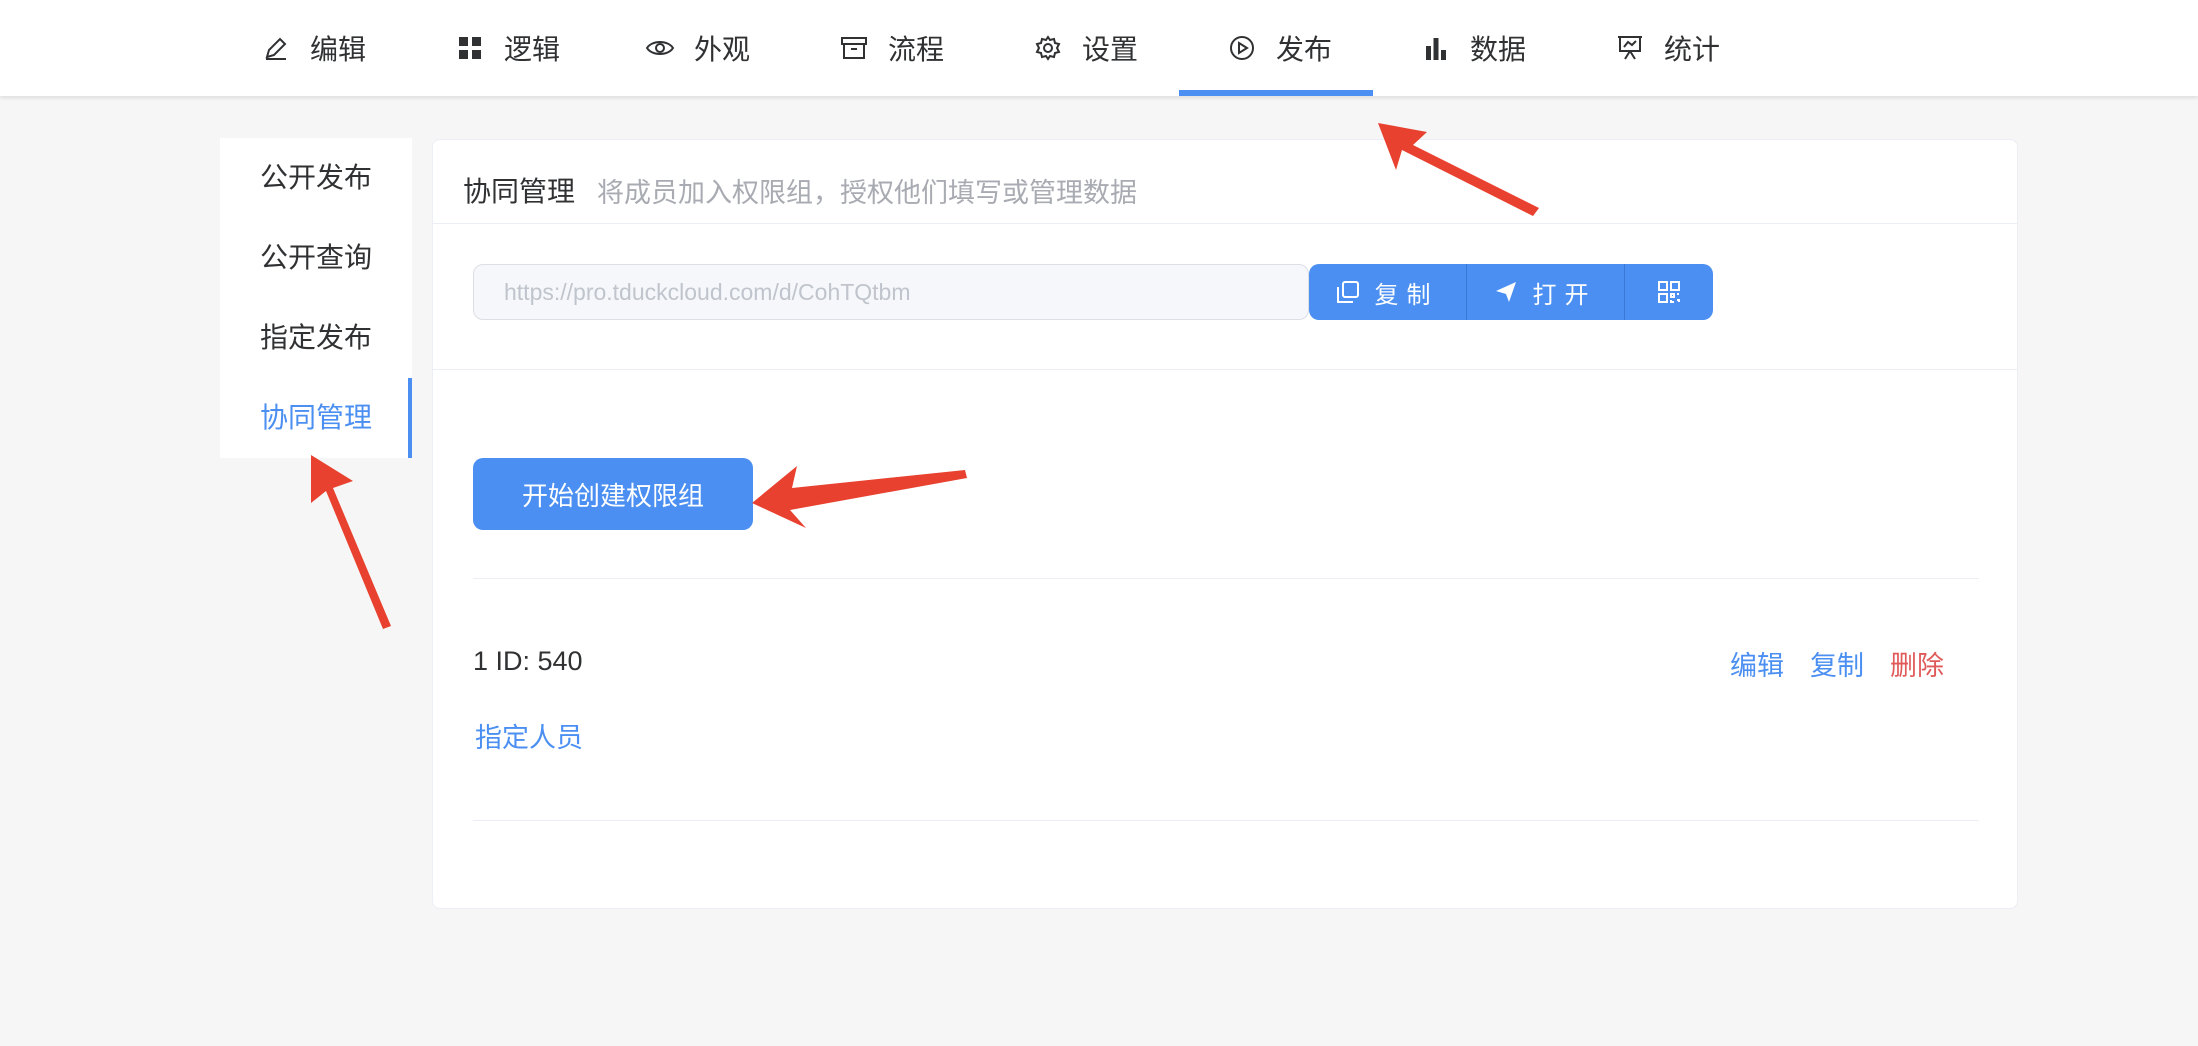  What do you see at coordinates (316, 418) in the screenshot?
I see `sidebar-item-collaboration: 协同管理` at bounding box center [316, 418].